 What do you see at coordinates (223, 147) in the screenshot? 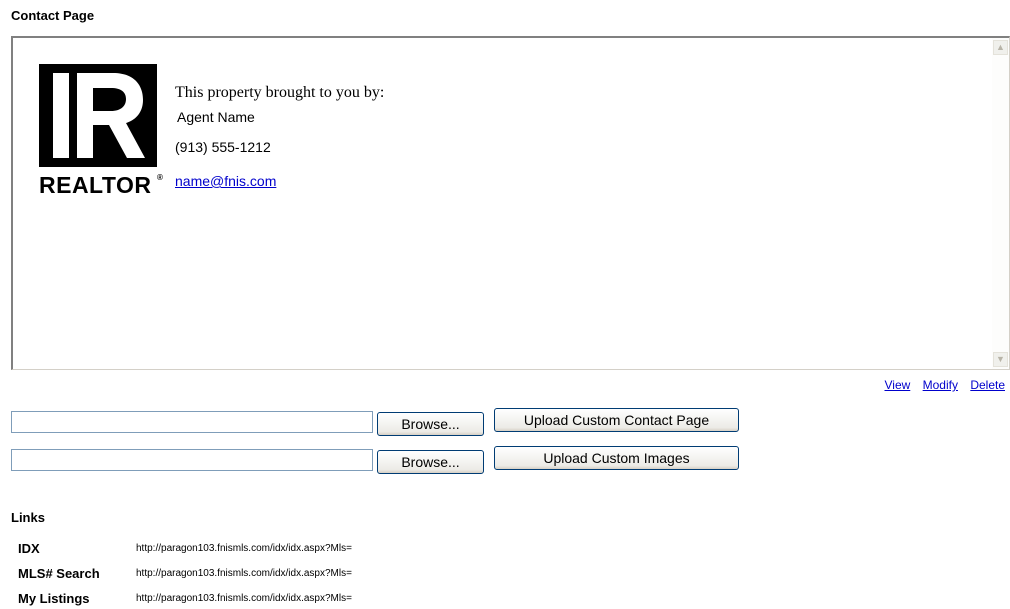
I see `agent-phone: (913) 555-1212` at bounding box center [223, 147].